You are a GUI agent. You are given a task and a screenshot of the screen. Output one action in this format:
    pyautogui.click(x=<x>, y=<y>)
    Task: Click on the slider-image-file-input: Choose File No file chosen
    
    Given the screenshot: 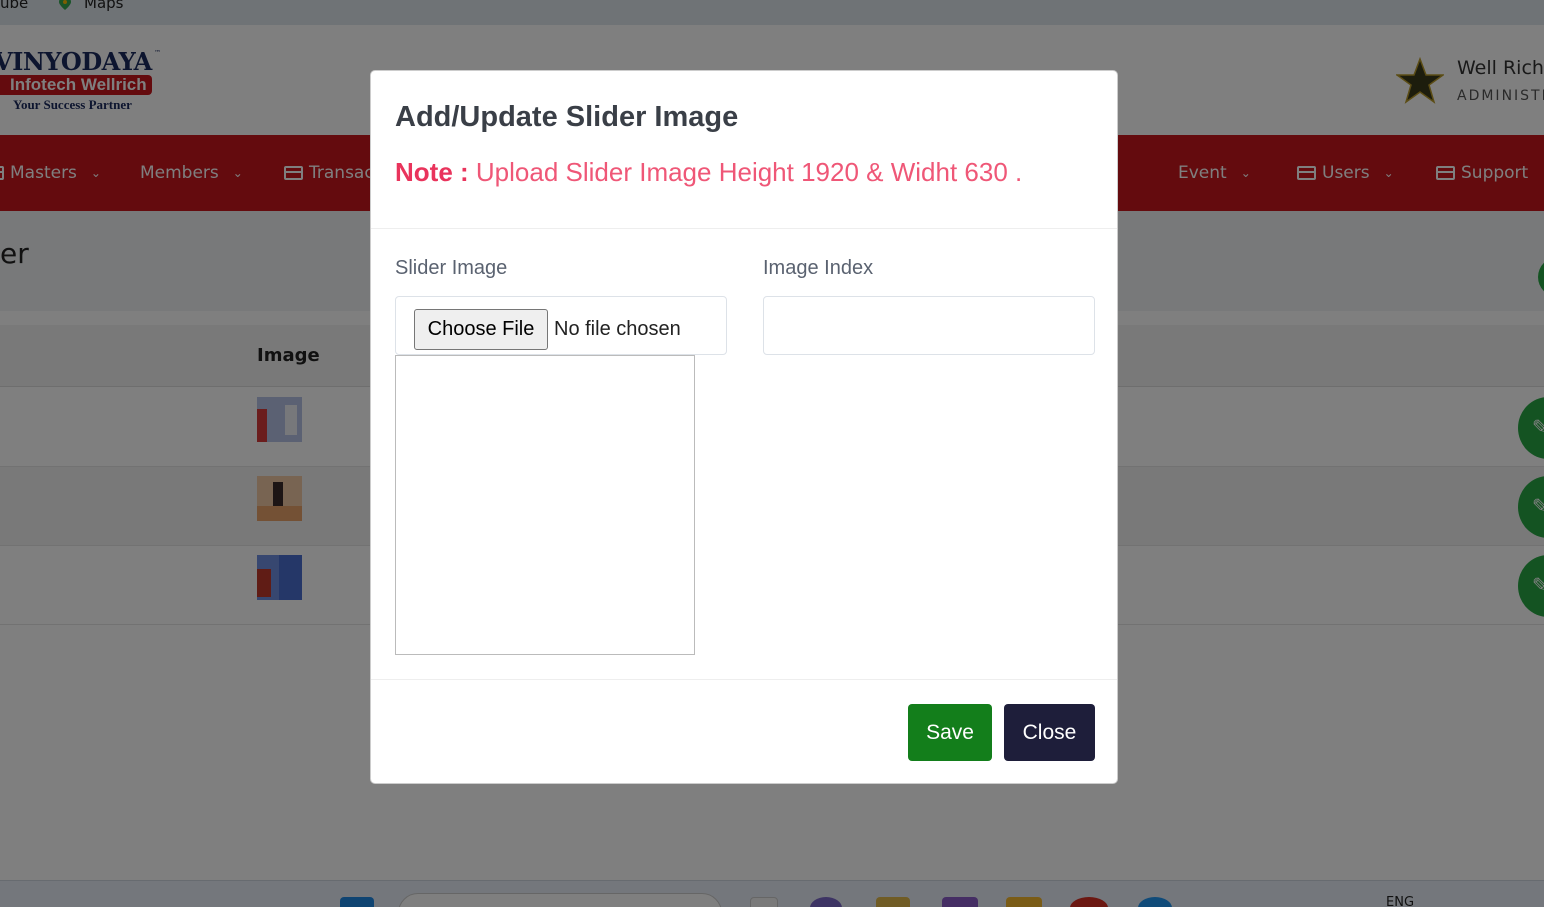 What is the action you would take?
    pyautogui.click(x=561, y=325)
    